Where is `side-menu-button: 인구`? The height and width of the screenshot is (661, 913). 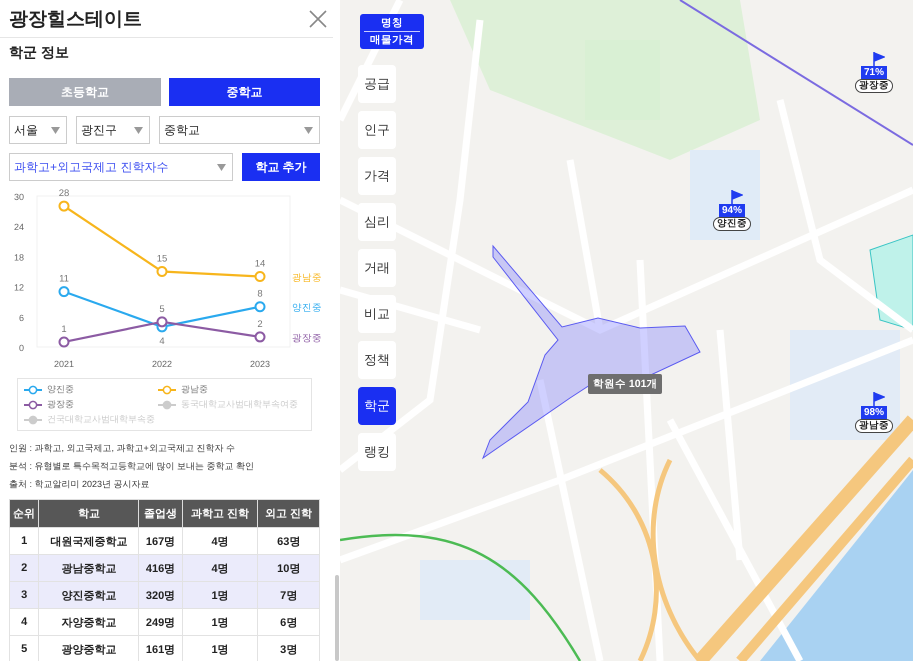 side-menu-button: 인구 is located at coordinates (377, 130).